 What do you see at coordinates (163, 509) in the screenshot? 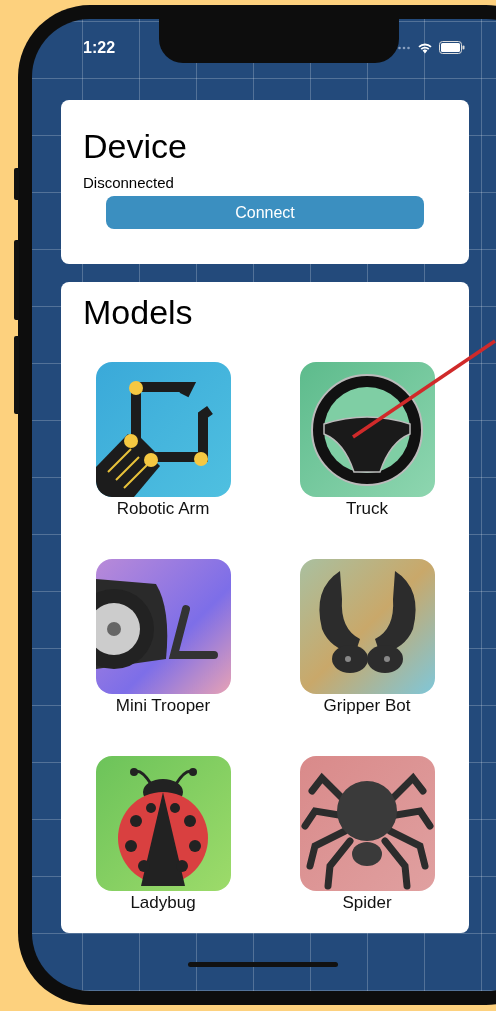
I see `model-label: Robotic Arm` at bounding box center [163, 509].